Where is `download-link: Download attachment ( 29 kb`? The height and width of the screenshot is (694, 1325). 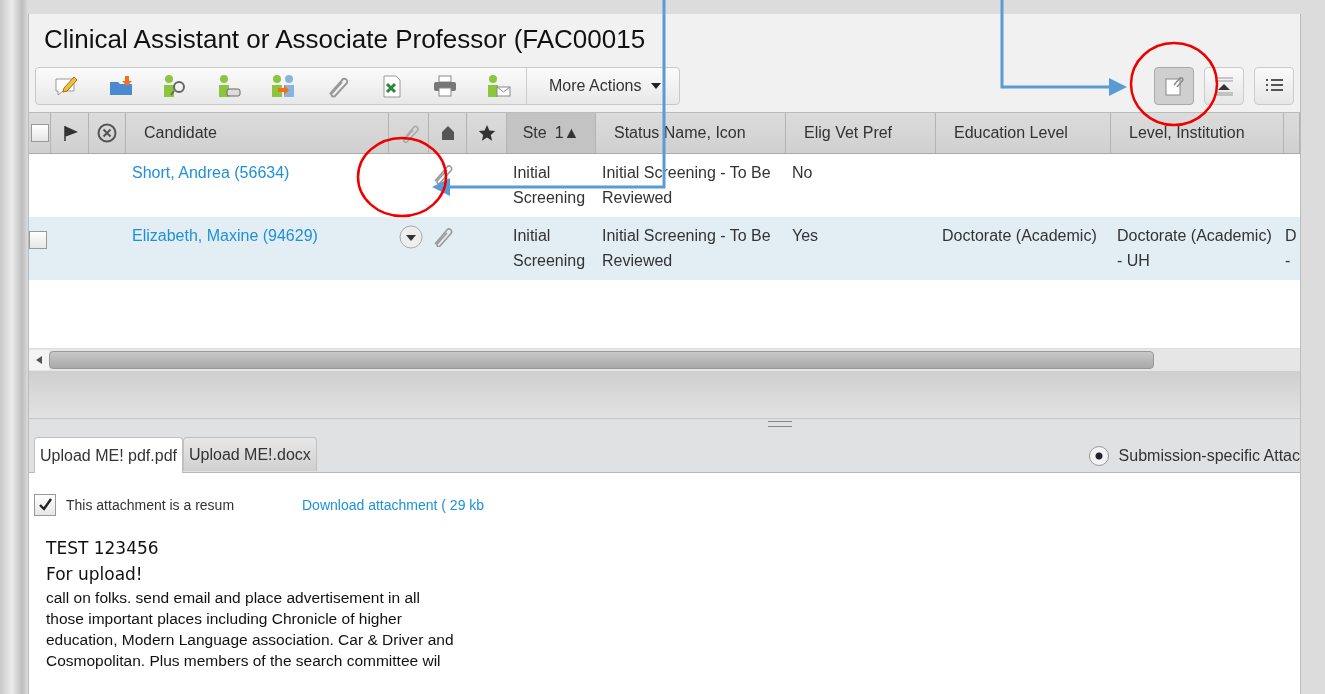
download-link: Download attachment ( 29 kb is located at coordinates (393, 505).